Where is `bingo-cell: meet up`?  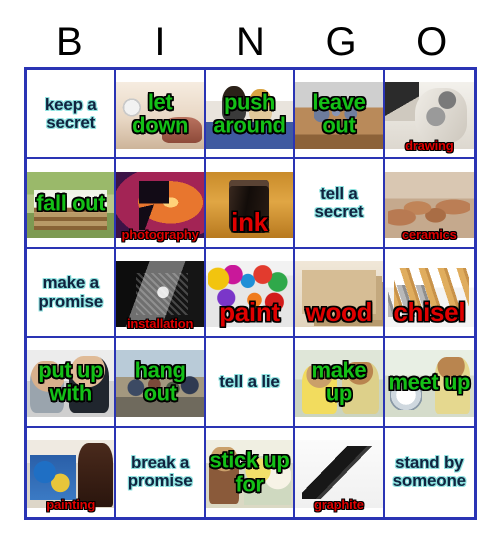
bingo-cell: meet up is located at coordinates (429, 383).